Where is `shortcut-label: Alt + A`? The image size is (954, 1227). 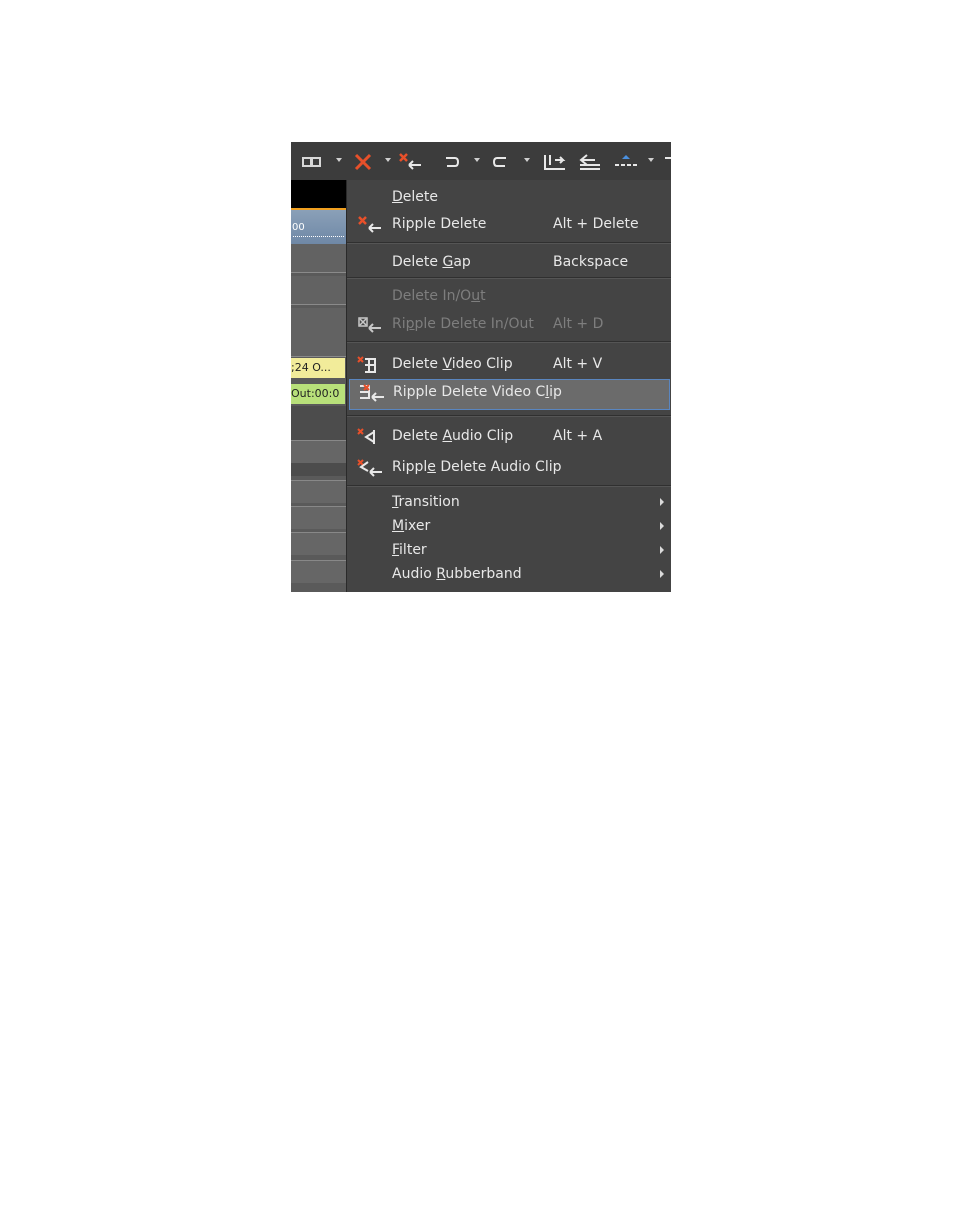
shortcut-label: Alt + A is located at coordinates (578, 436).